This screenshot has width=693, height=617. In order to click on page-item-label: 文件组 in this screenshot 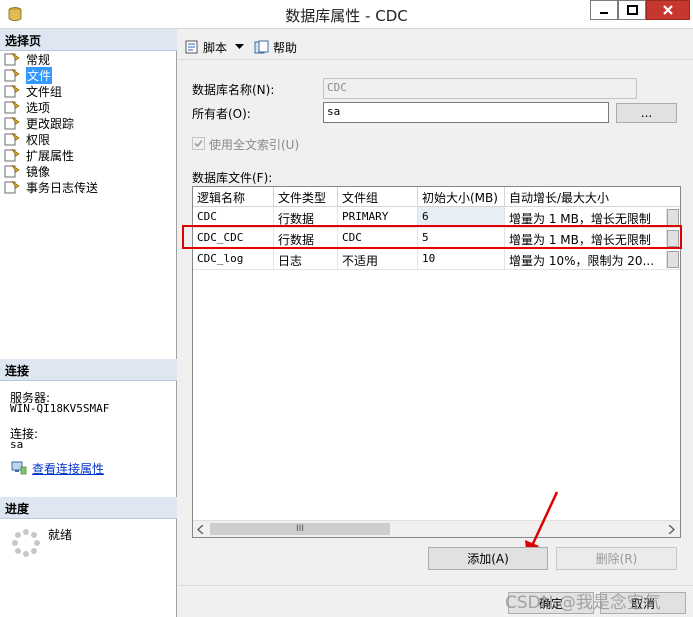, I will do `click(44, 91)`.